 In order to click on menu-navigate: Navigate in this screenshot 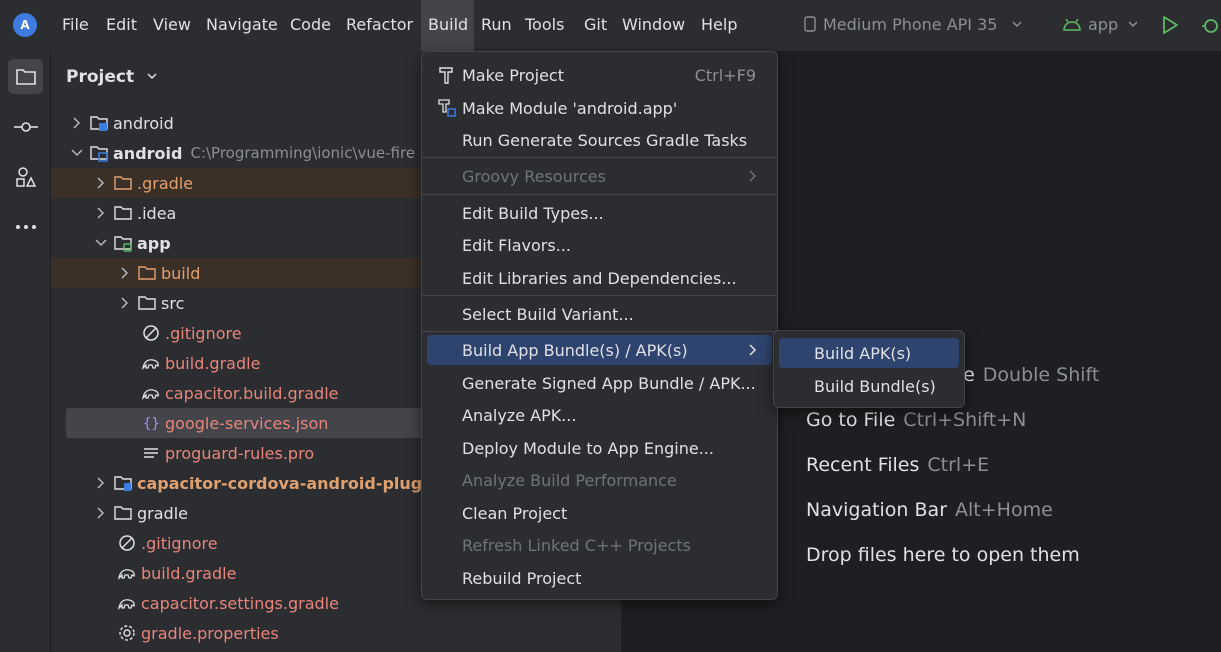, I will do `click(242, 26)`.